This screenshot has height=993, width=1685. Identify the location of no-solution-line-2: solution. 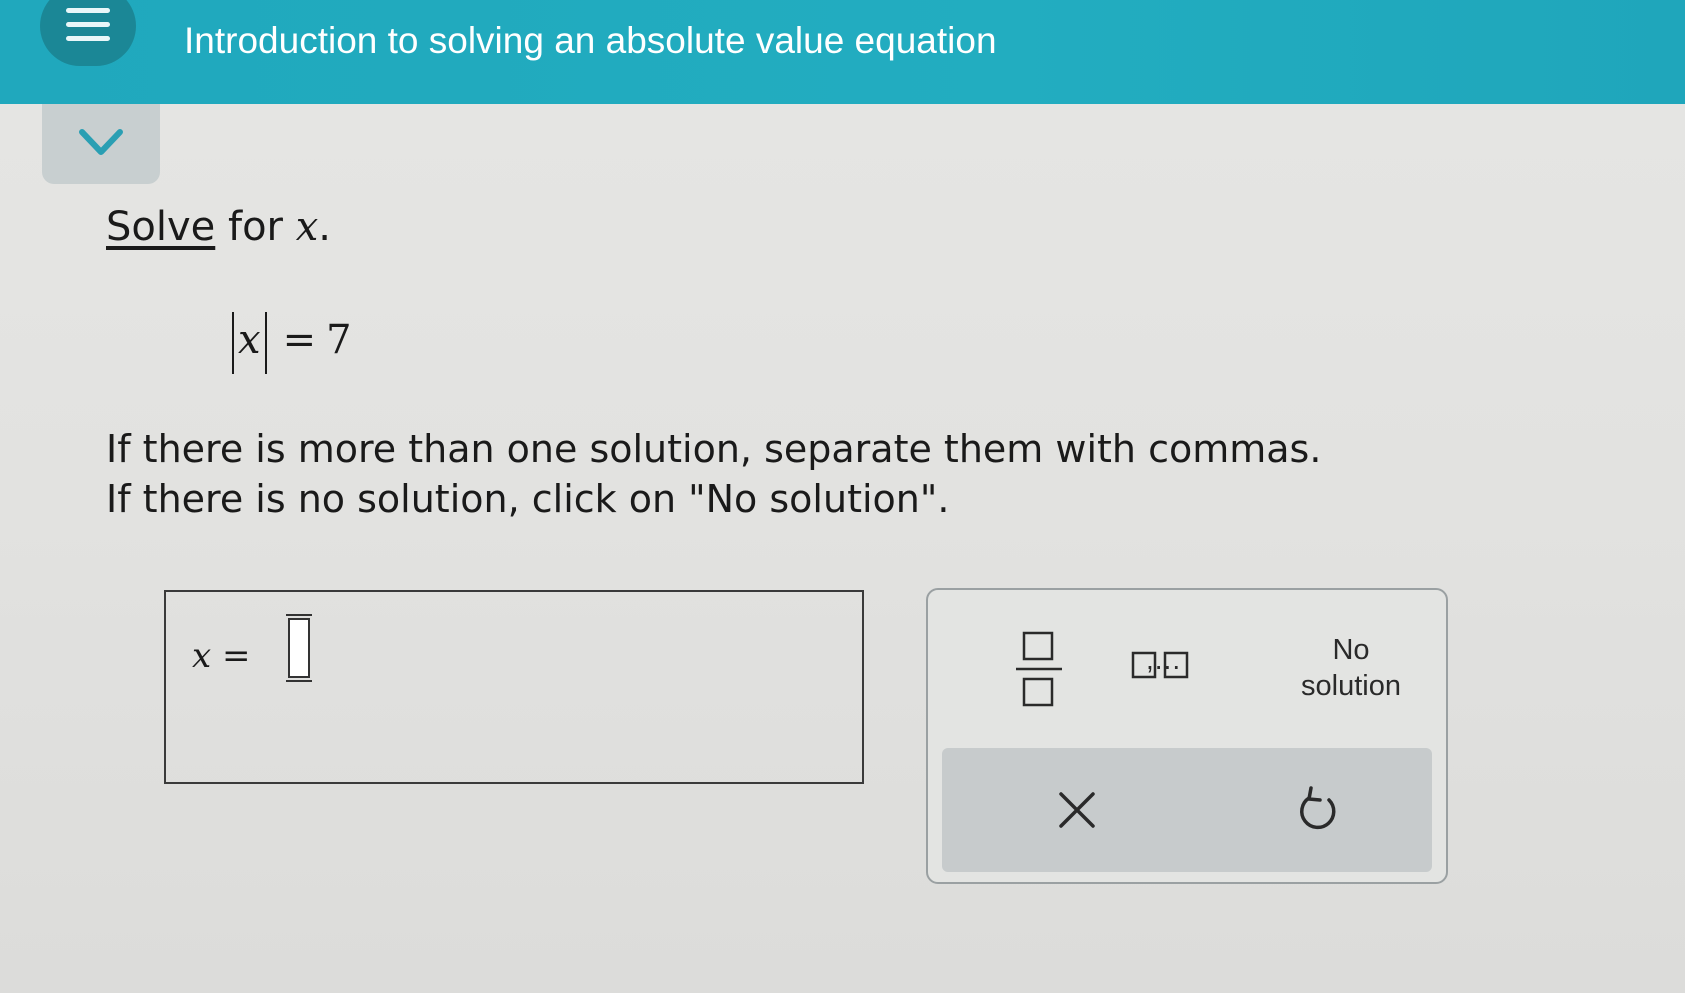
(1351, 686).